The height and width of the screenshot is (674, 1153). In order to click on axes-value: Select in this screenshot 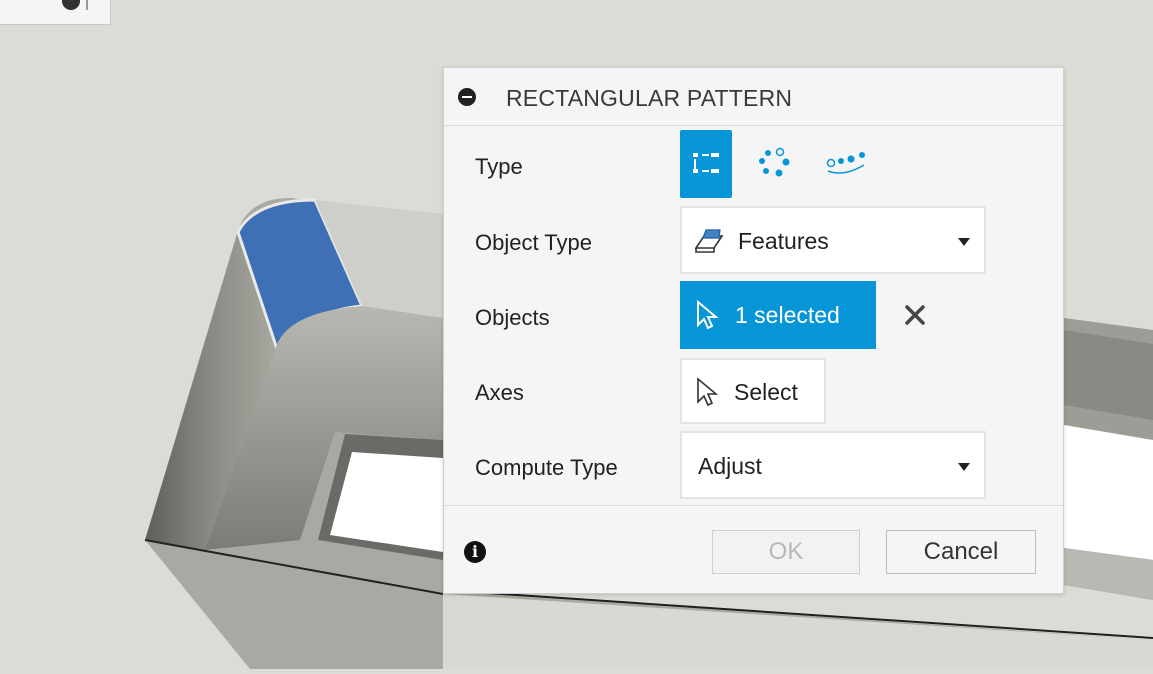, I will do `click(766, 392)`.